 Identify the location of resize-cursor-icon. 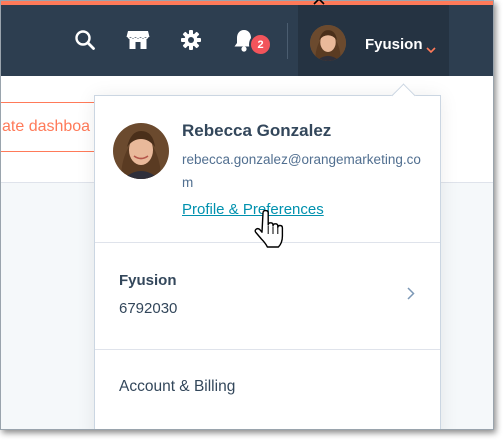
(319, 5).